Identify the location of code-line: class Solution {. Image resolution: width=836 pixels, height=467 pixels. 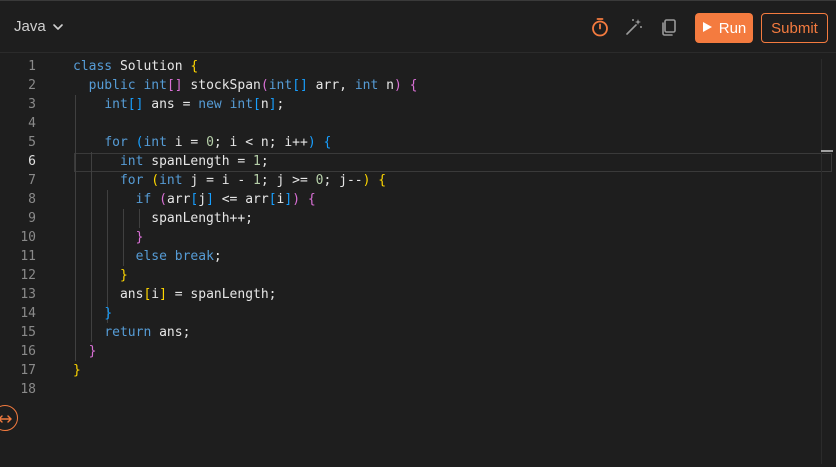
(454, 66).